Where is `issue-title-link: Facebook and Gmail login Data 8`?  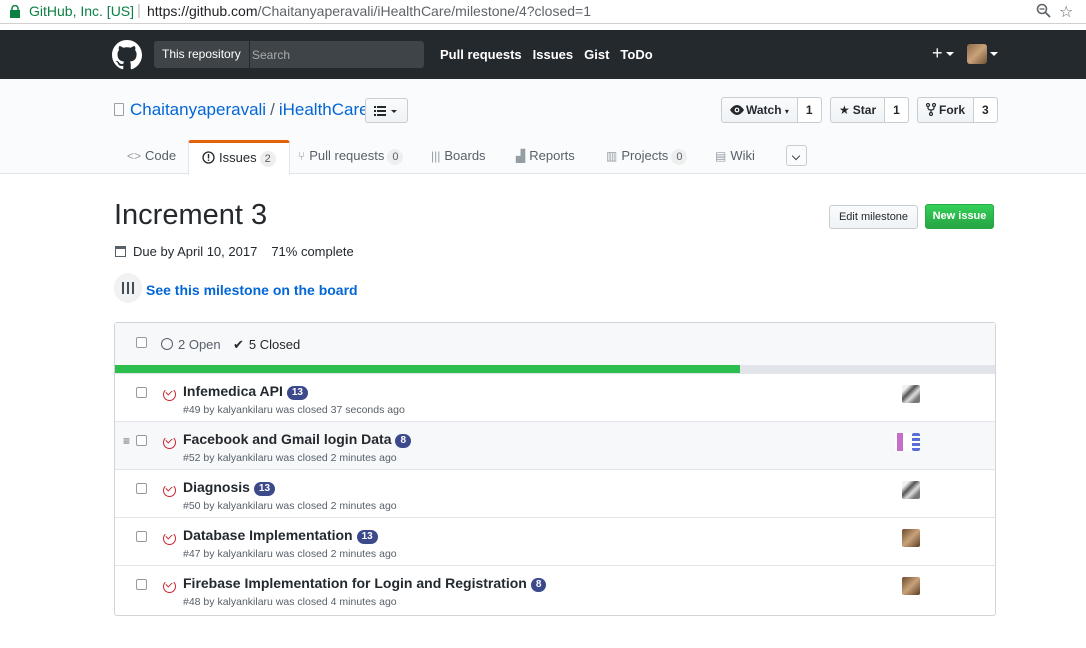 issue-title-link: Facebook and Gmail login Data 8 is located at coordinates (297, 439).